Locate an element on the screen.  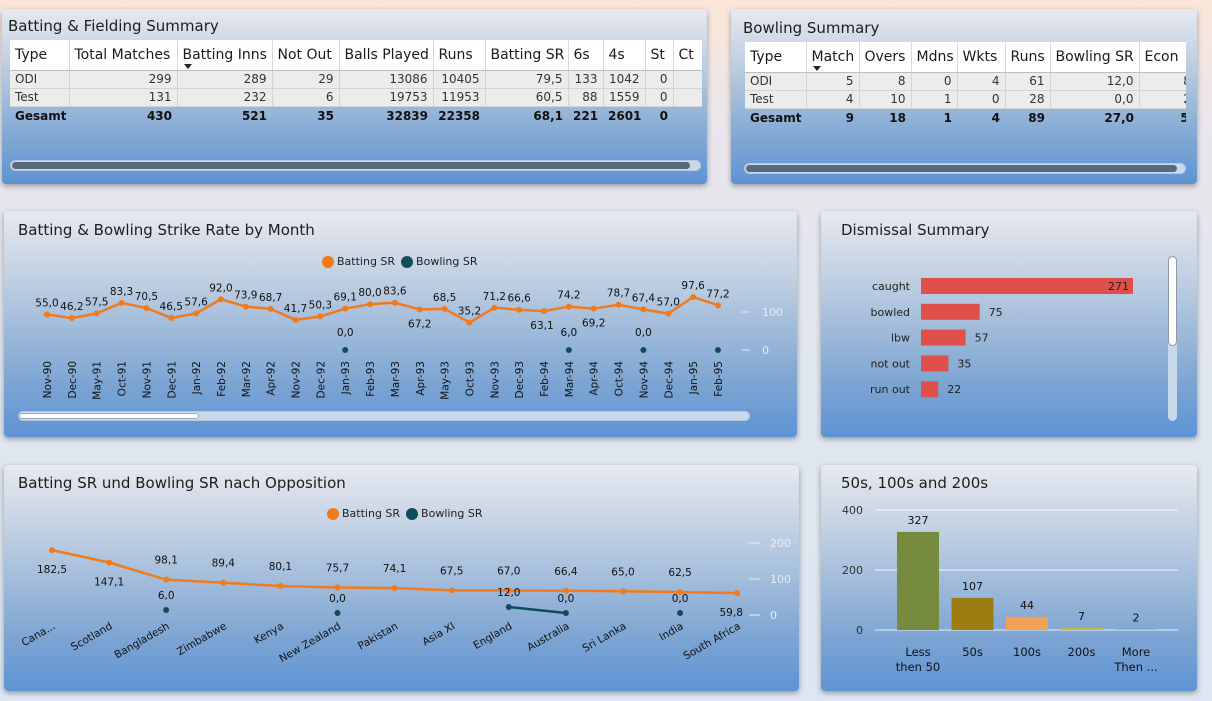
x-tick-label: Oct-93 is located at coordinates (470, 378).